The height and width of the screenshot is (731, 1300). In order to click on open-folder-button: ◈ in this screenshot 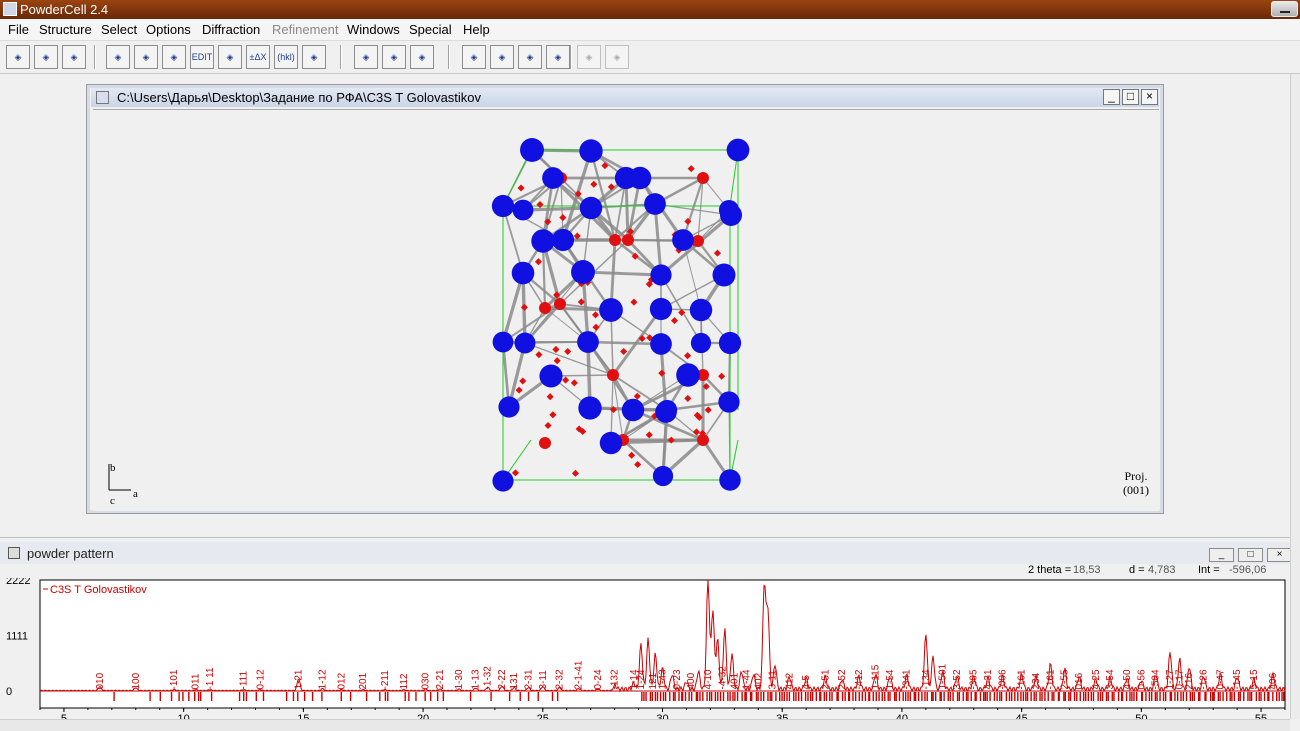, I will do `click(18, 57)`.